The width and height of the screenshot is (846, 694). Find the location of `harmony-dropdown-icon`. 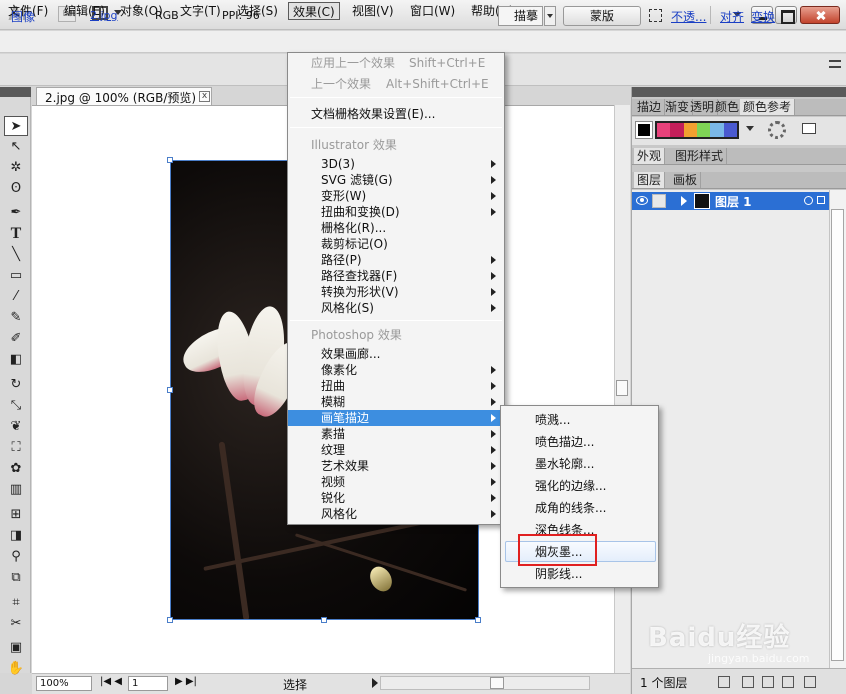

harmony-dropdown-icon is located at coordinates (750, 128).